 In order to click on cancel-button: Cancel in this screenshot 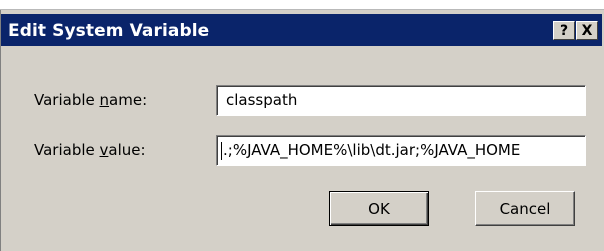, I will do `click(525, 208)`.